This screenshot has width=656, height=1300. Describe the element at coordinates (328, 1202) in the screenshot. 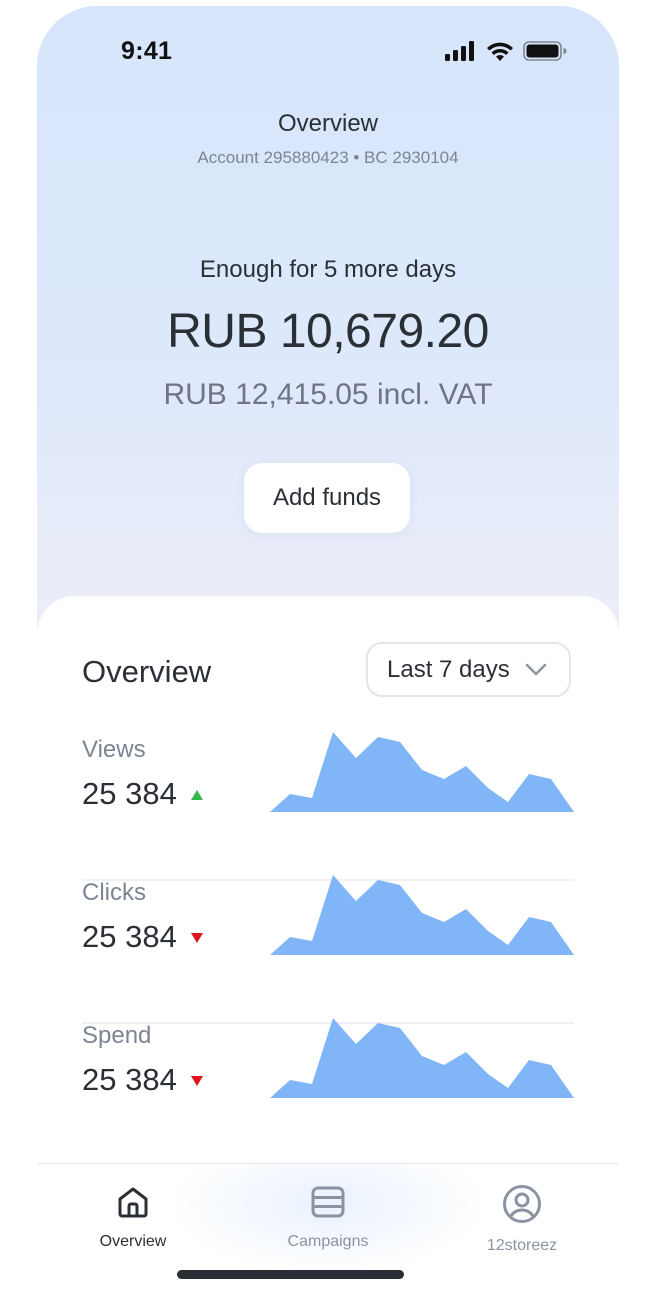

I see `campaigns-icon` at that location.